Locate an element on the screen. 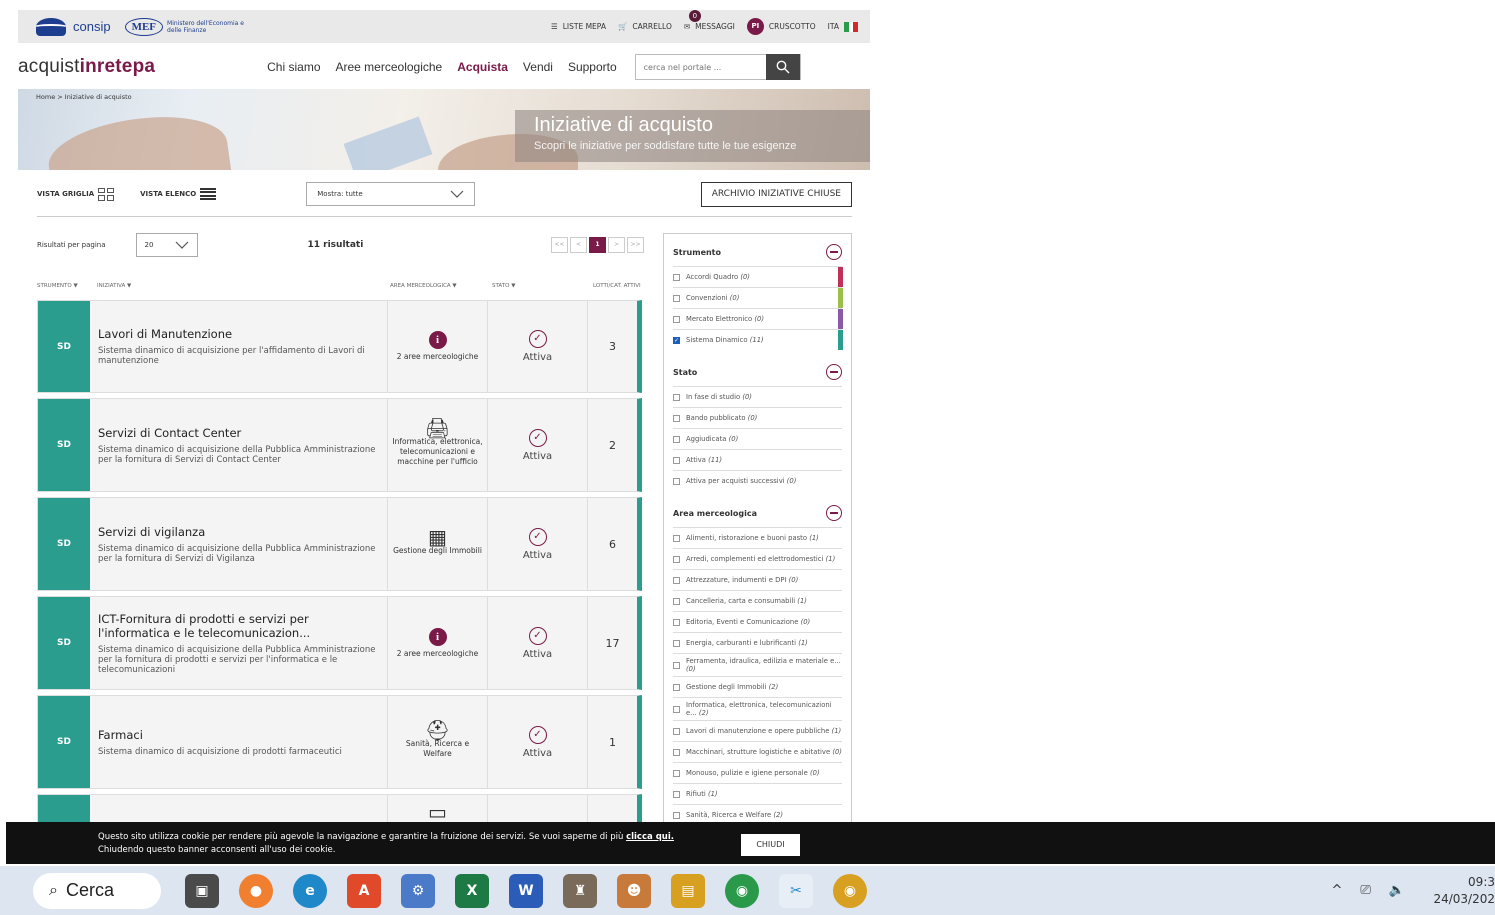 The width and height of the screenshot is (1495, 915). messaggi-link: ✉ 0 MESSAGGI is located at coordinates (709, 20).